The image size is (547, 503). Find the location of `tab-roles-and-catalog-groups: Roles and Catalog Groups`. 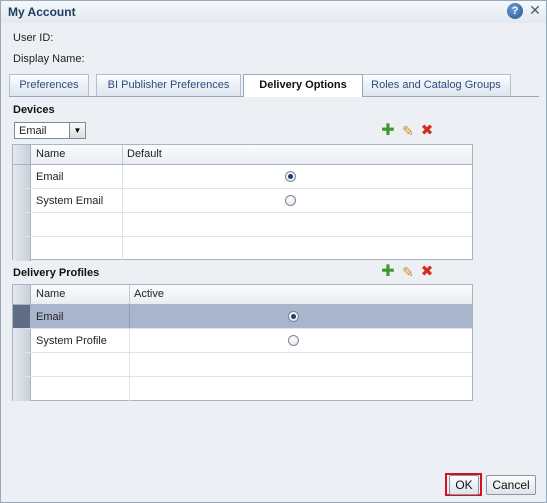

tab-roles-and-catalog-groups: Roles and Catalog Groups is located at coordinates (436, 85).